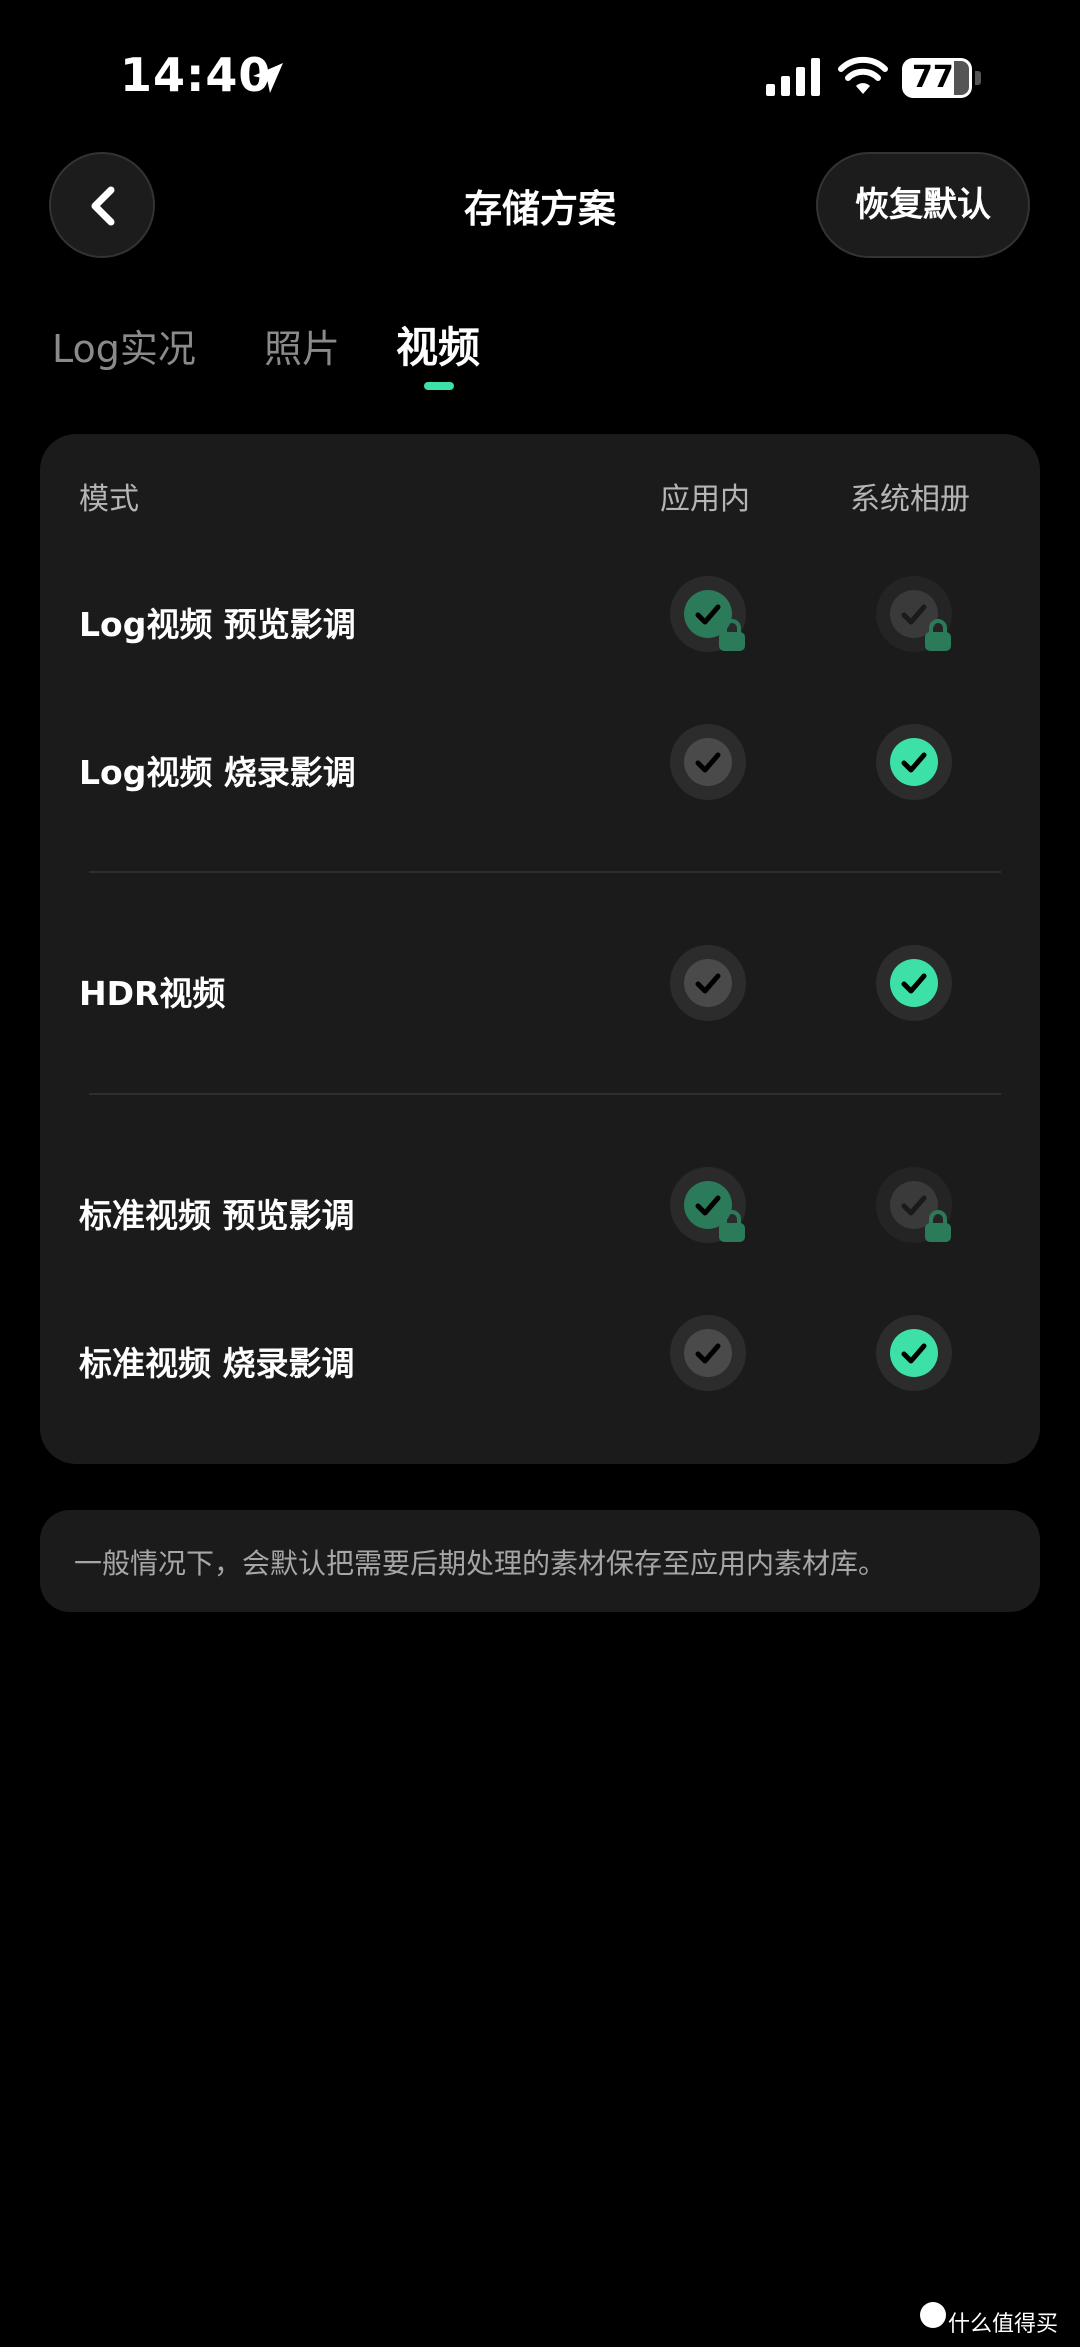 This screenshot has height=2347, width=1080. What do you see at coordinates (109, 499) in the screenshot?
I see `column-header-mode: 模式` at bounding box center [109, 499].